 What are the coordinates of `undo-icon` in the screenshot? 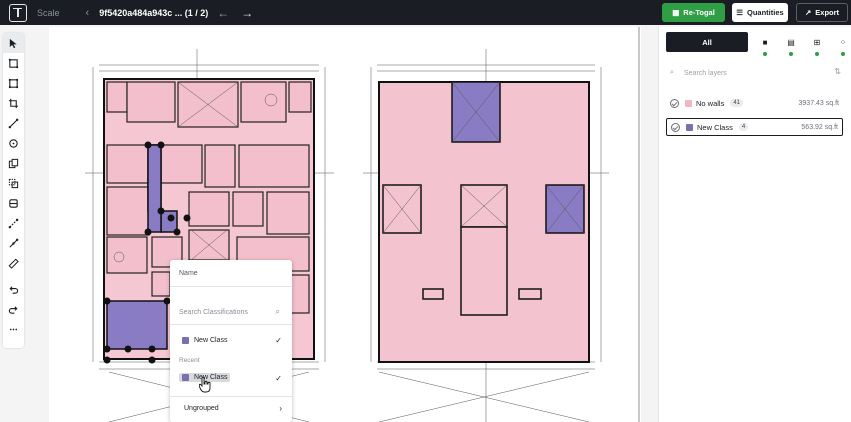 It's located at (13, 289).